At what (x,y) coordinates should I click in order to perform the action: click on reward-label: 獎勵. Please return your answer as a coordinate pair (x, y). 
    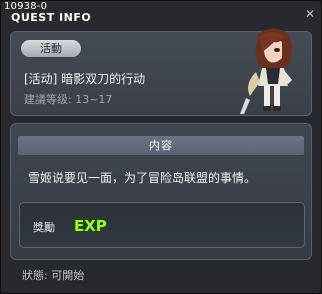
    Looking at the image, I should click on (44, 227).